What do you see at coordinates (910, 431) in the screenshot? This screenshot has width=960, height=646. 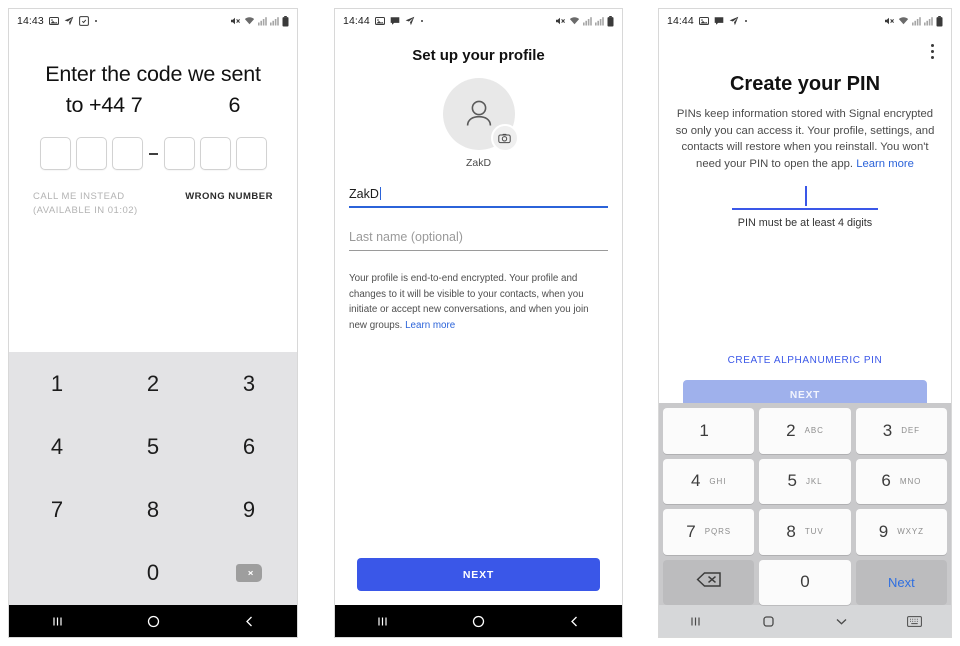 I see `keypad-letters: DEF` at bounding box center [910, 431].